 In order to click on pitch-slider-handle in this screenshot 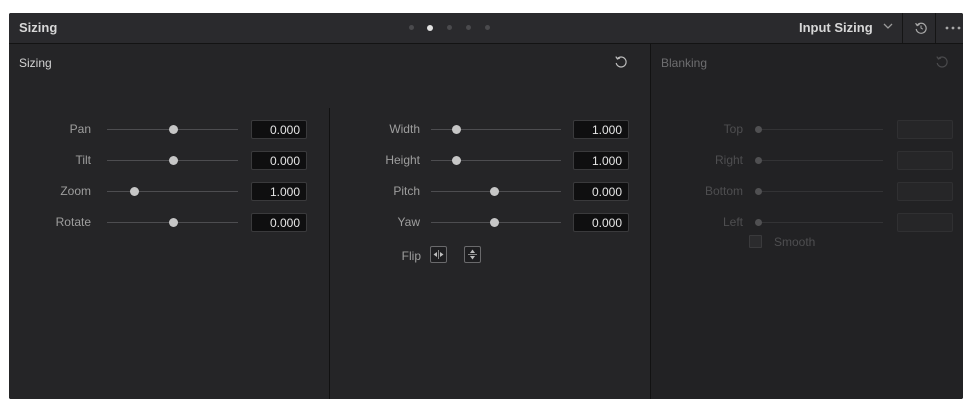, I will do `click(494, 191)`.